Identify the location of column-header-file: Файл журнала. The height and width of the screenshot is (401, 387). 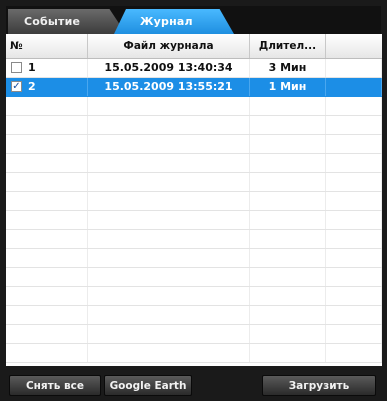
(169, 46).